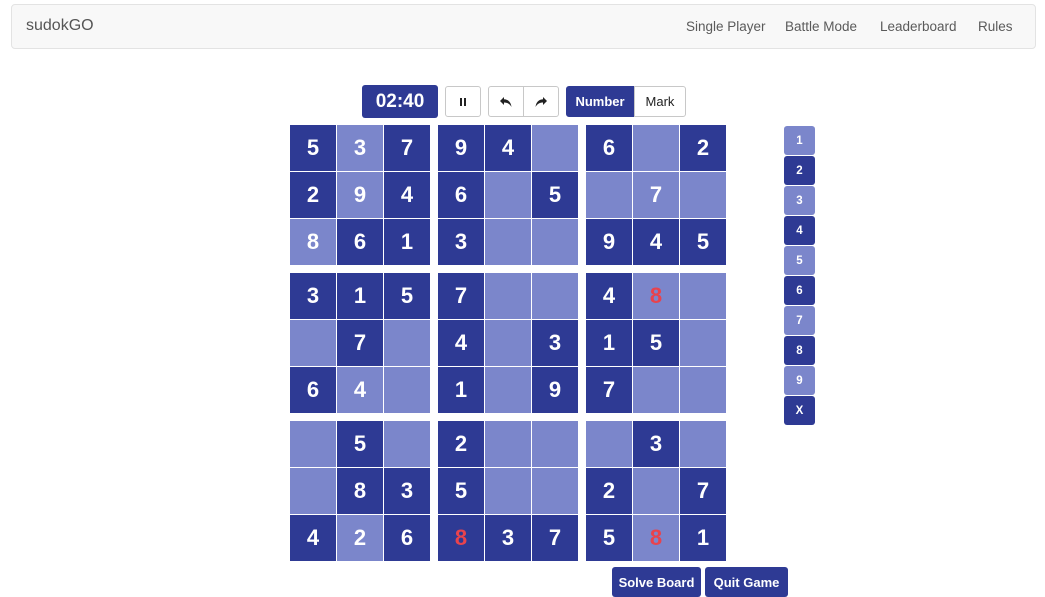 The width and height of the screenshot is (1045, 597). I want to click on numpad-button-9: 9, so click(799, 380).